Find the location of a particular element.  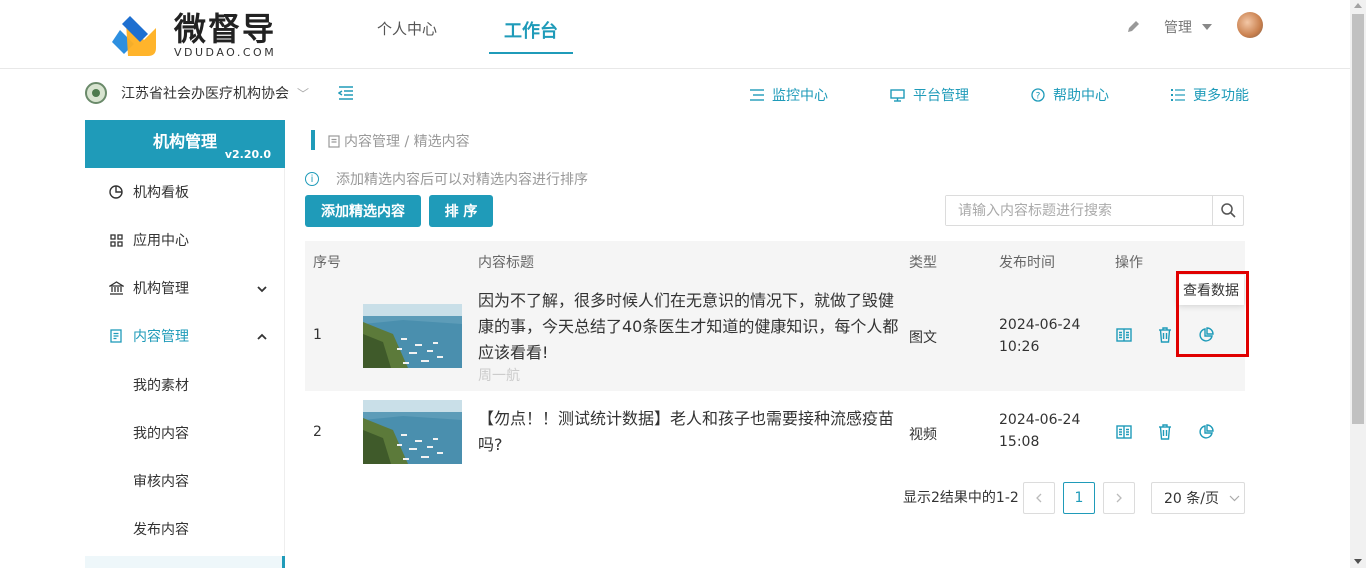

breadcrumb-accent is located at coordinates (313, 140).